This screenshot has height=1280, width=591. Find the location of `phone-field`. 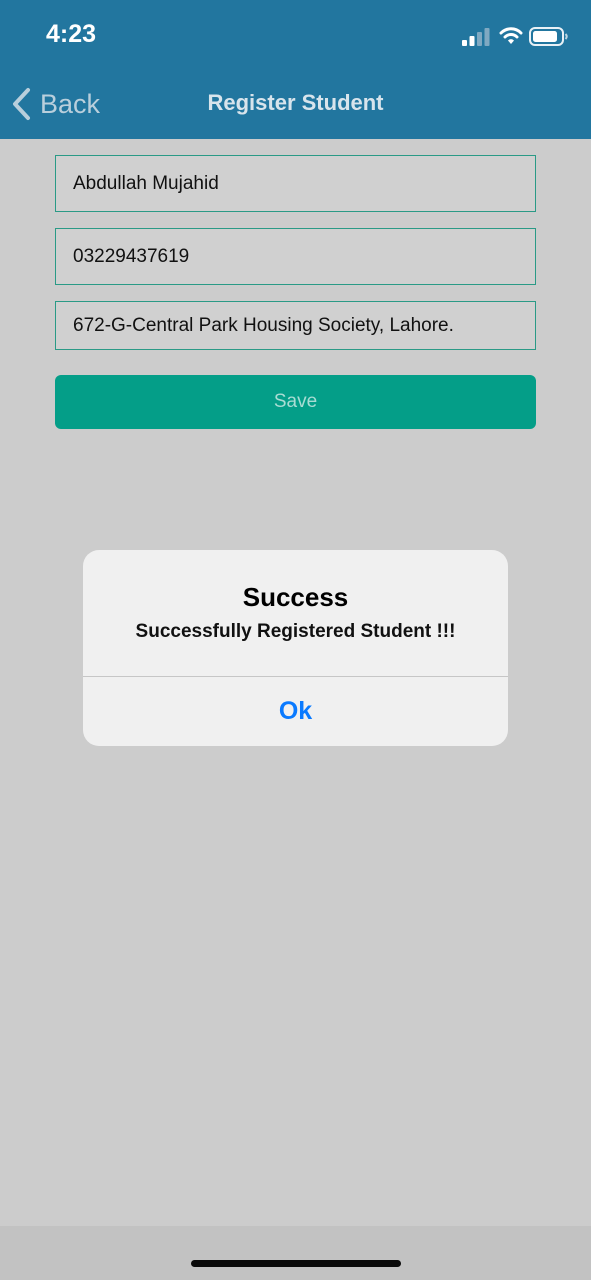

phone-field is located at coordinates (295, 256).